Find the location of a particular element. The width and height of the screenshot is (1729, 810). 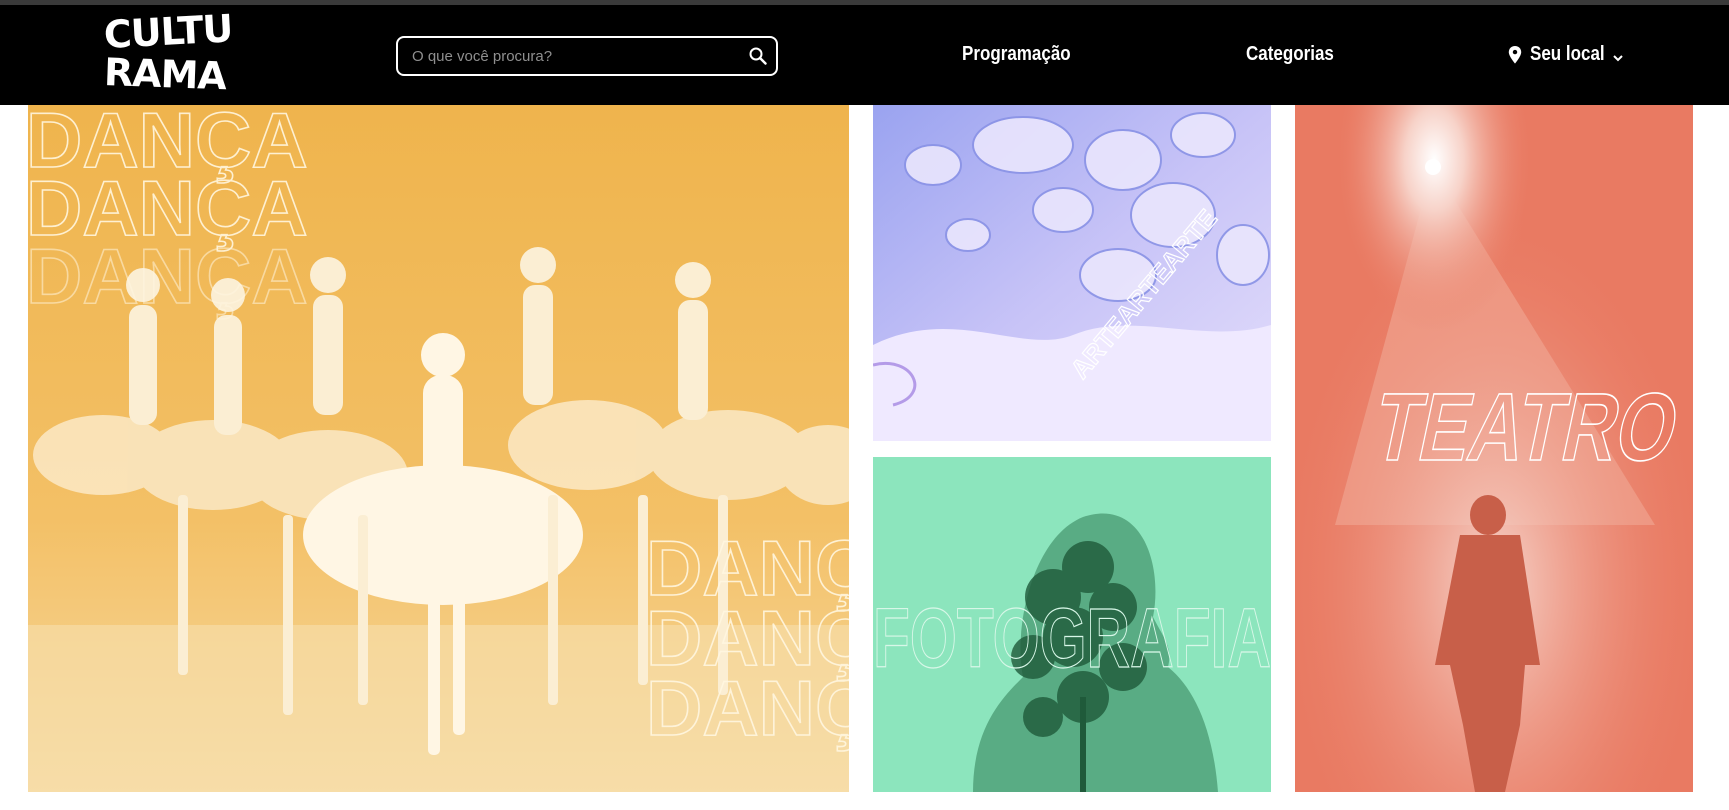

nav-programacao: Programação is located at coordinates (1016, 54).